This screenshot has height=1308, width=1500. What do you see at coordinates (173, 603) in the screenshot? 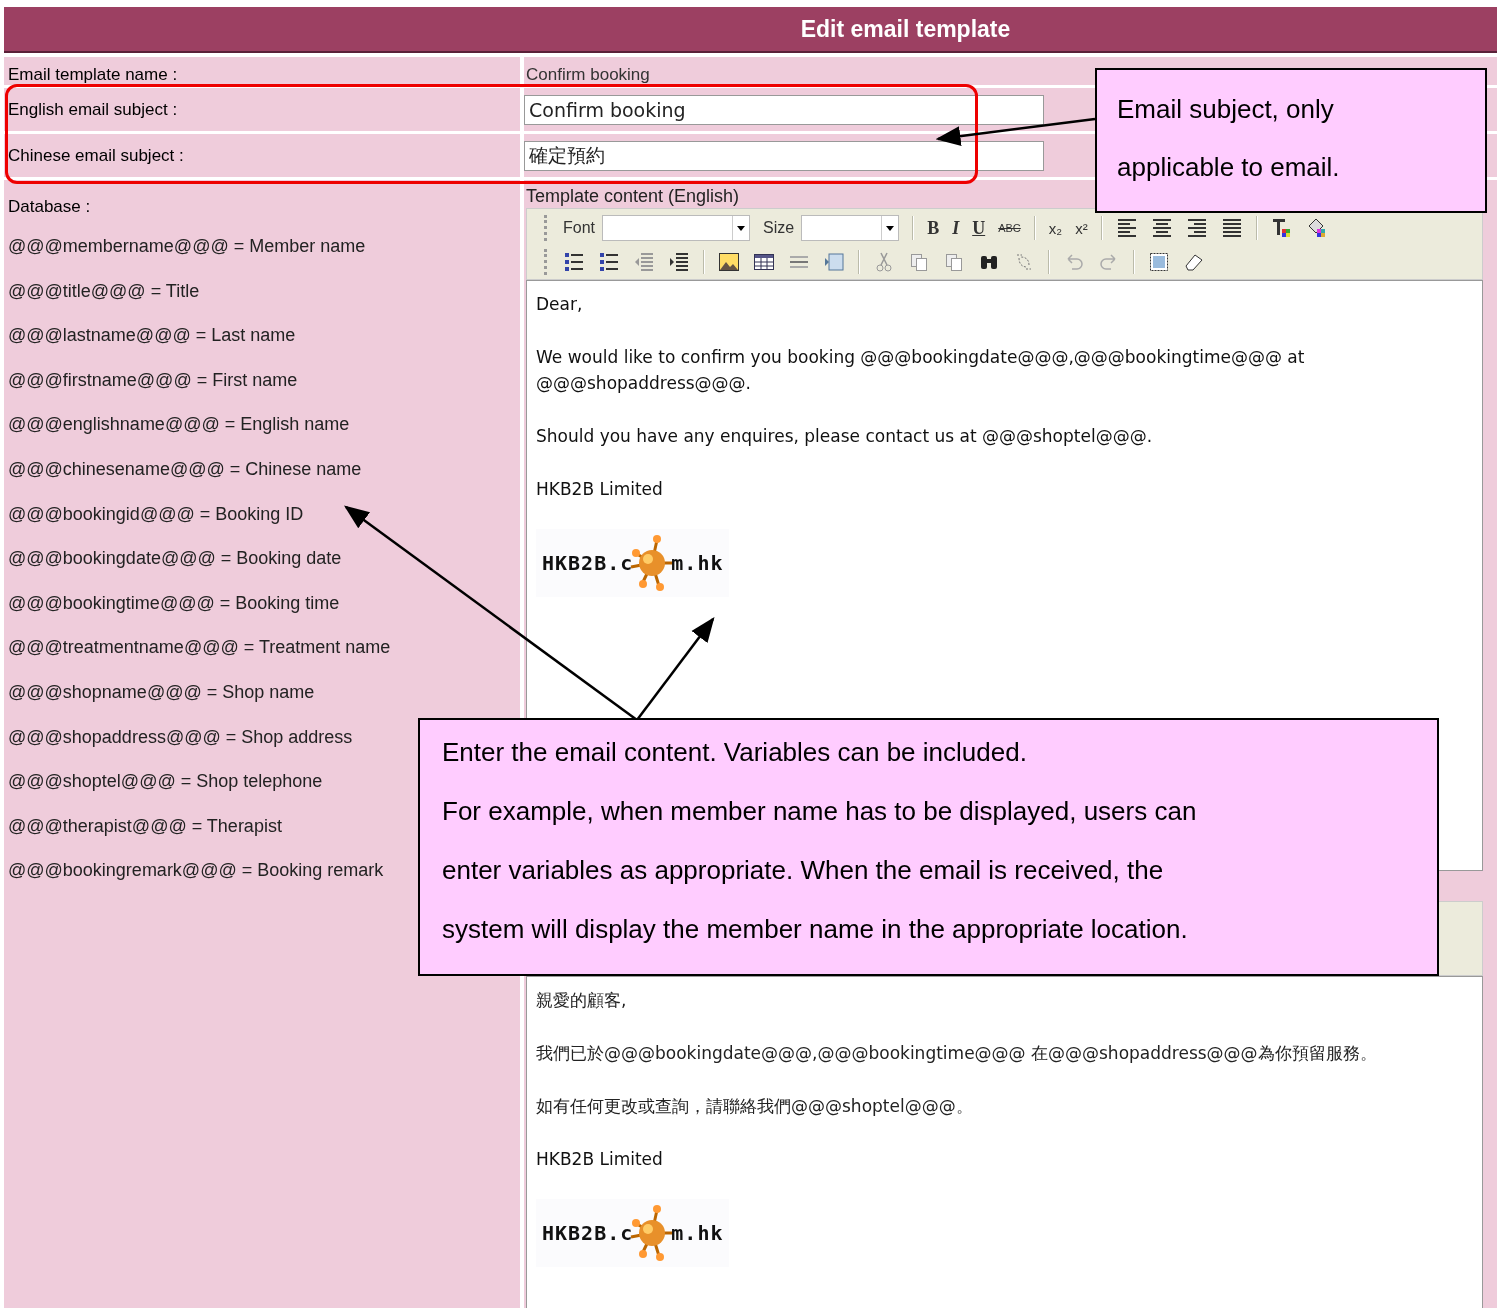
I see `variable-entry: @@@bookingtime@@@ = Booking time` at bounding box center [173, 603].